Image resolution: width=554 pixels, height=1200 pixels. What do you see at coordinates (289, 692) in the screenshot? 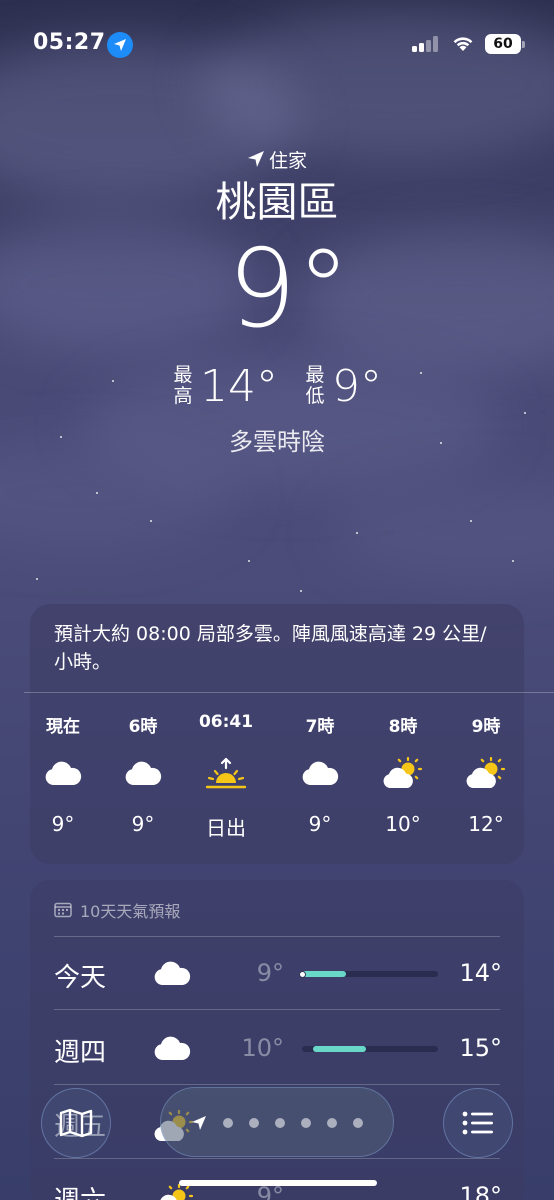
I see `card-divider` at bounding box center [289, 692].